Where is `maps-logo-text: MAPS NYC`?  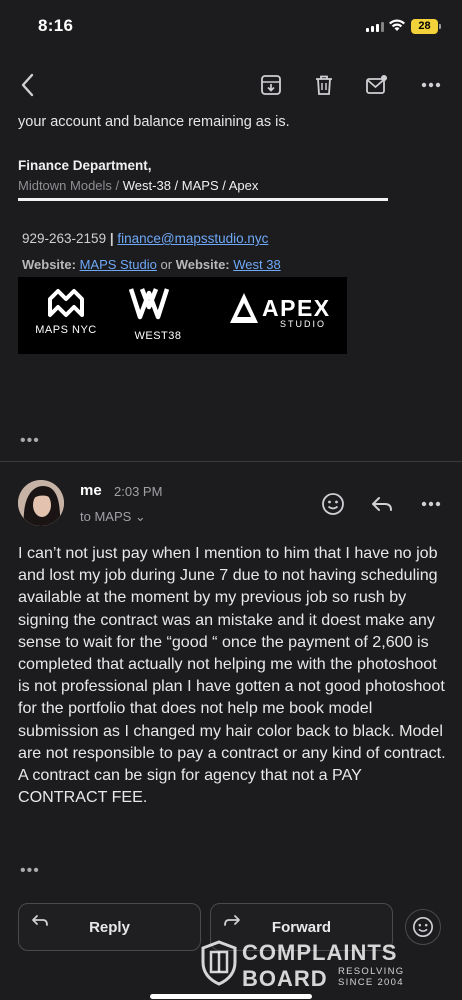 maps-logo-text: MAPS NYC is located at coordinates (65, 330).